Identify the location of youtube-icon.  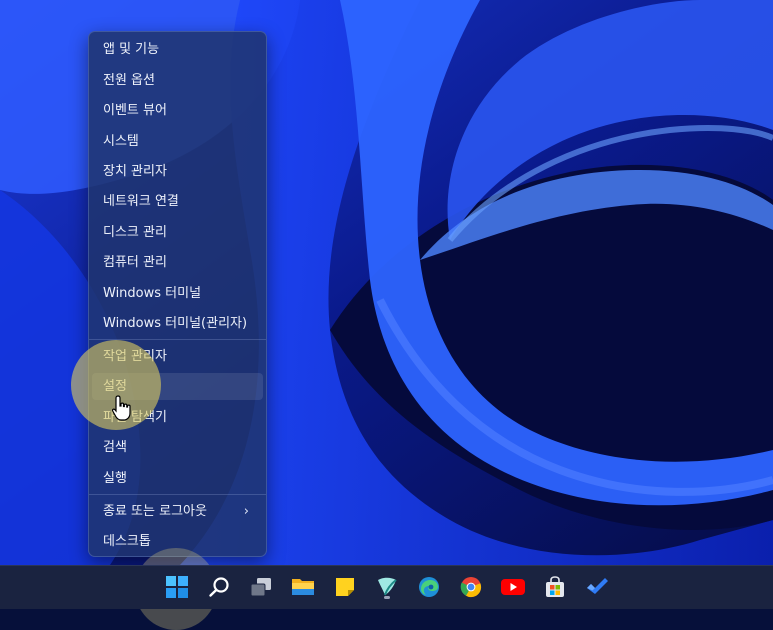
(513, 587).